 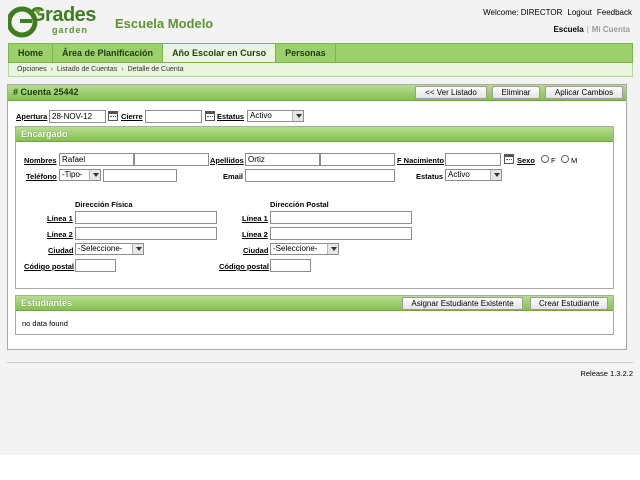 What do you see at coordinates (220, 53) in the screenshot?
I see `tab-ano-escolar: Año Escolar en Curso` at bounding box center [220, 53].